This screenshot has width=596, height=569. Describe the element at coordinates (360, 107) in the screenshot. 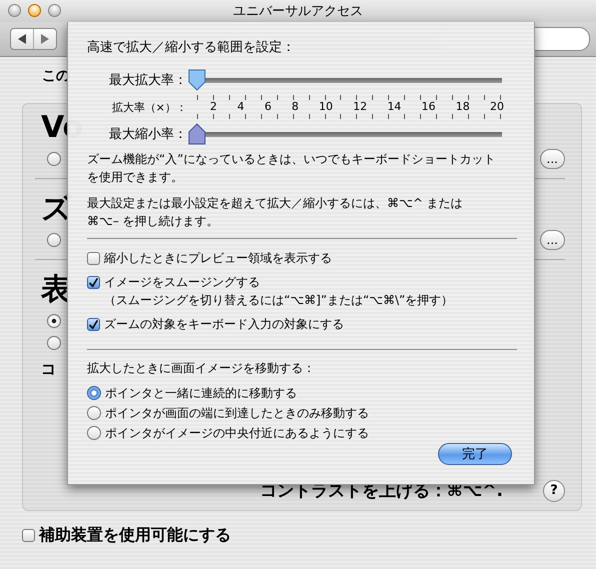

I see `tick-label: 12` at that location.